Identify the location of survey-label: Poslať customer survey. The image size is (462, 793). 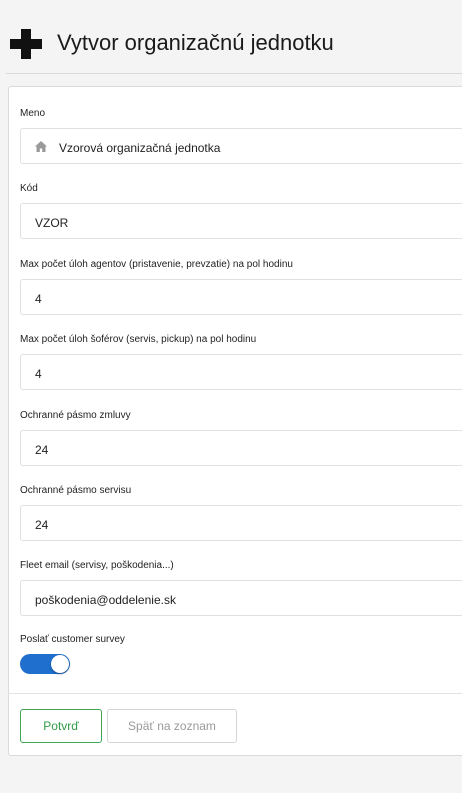
(72, 639).